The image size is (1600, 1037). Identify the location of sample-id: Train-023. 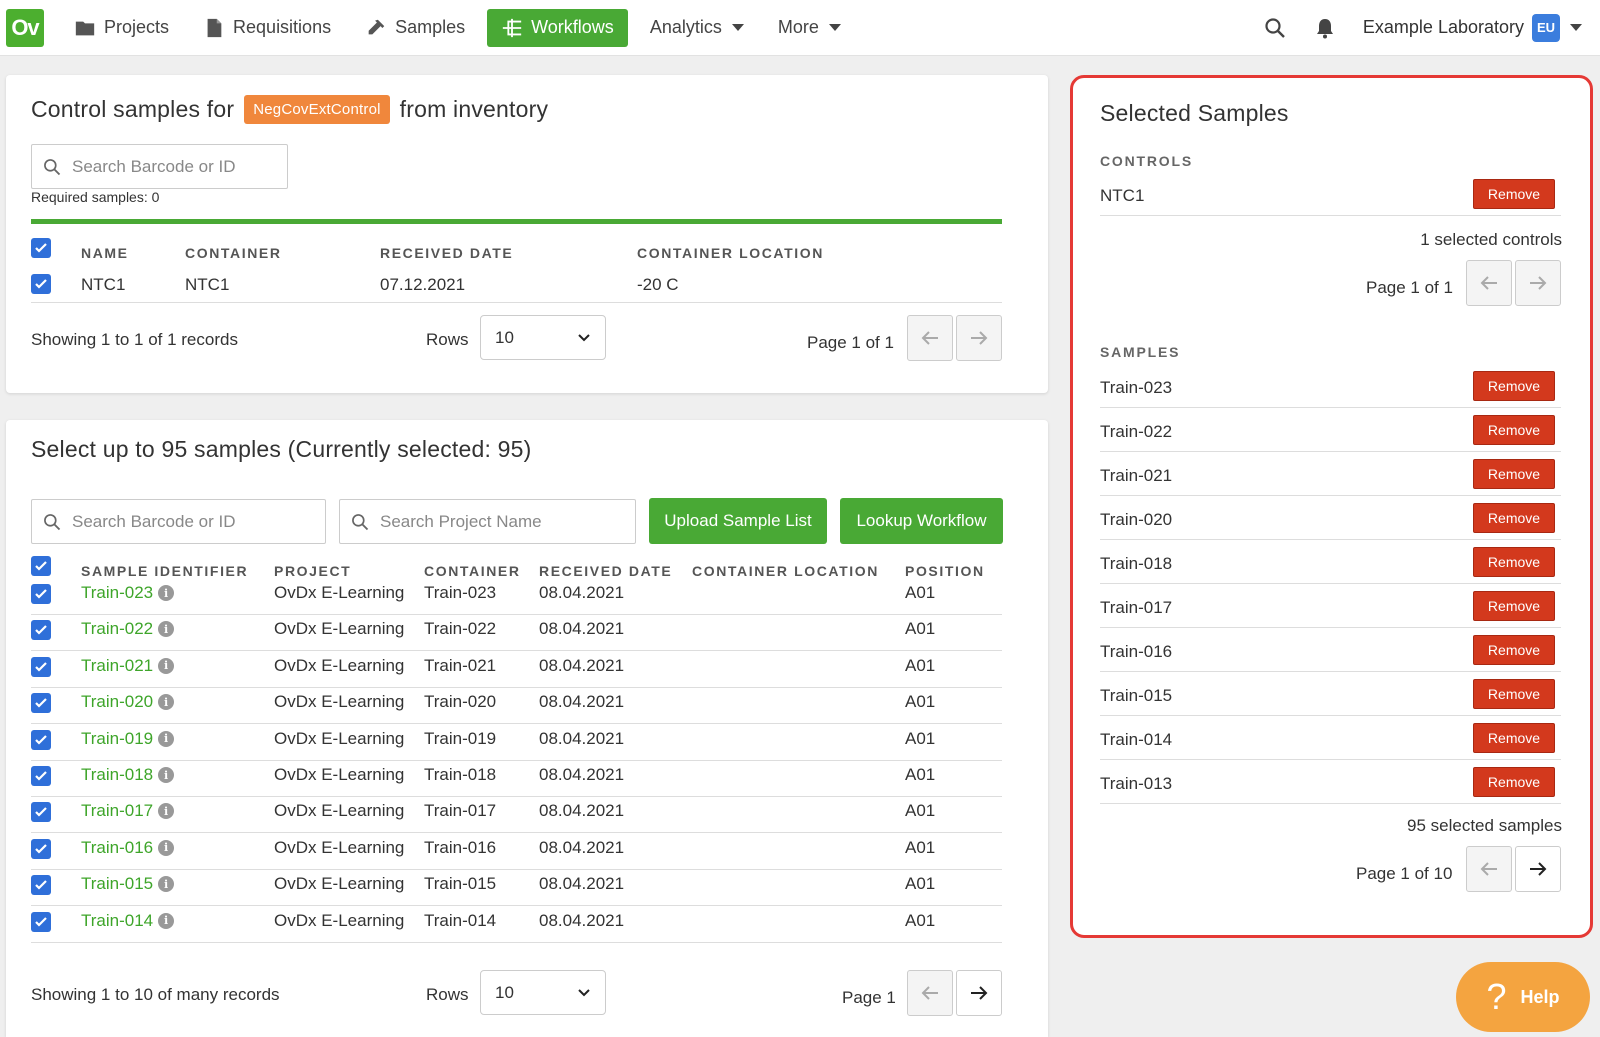
(117, 593).